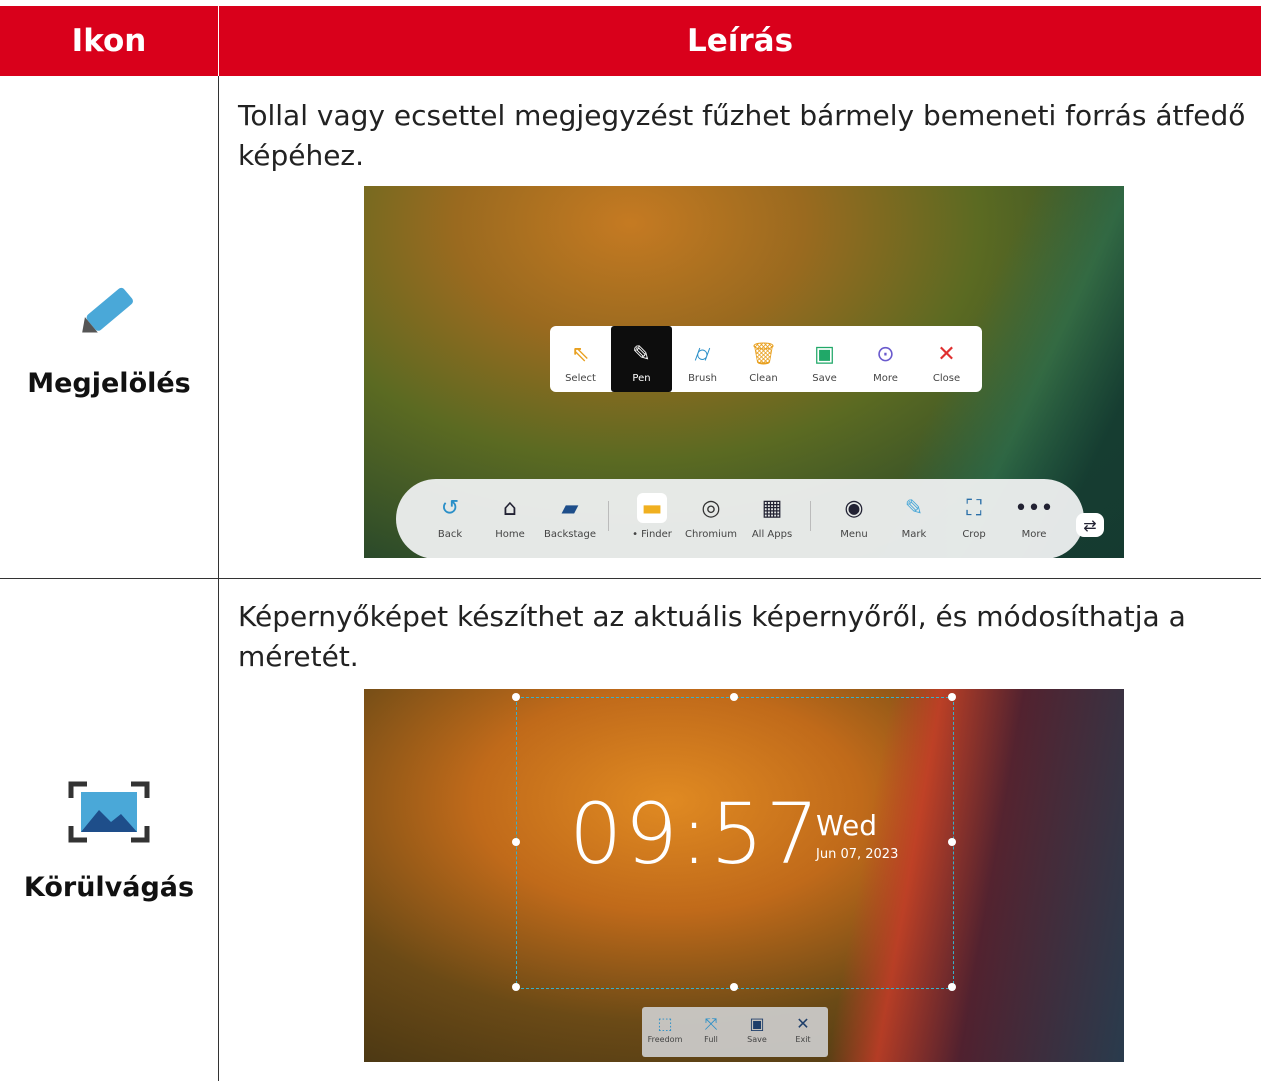  I want to click on dock-back: ↺ Back, so click(450, 517).